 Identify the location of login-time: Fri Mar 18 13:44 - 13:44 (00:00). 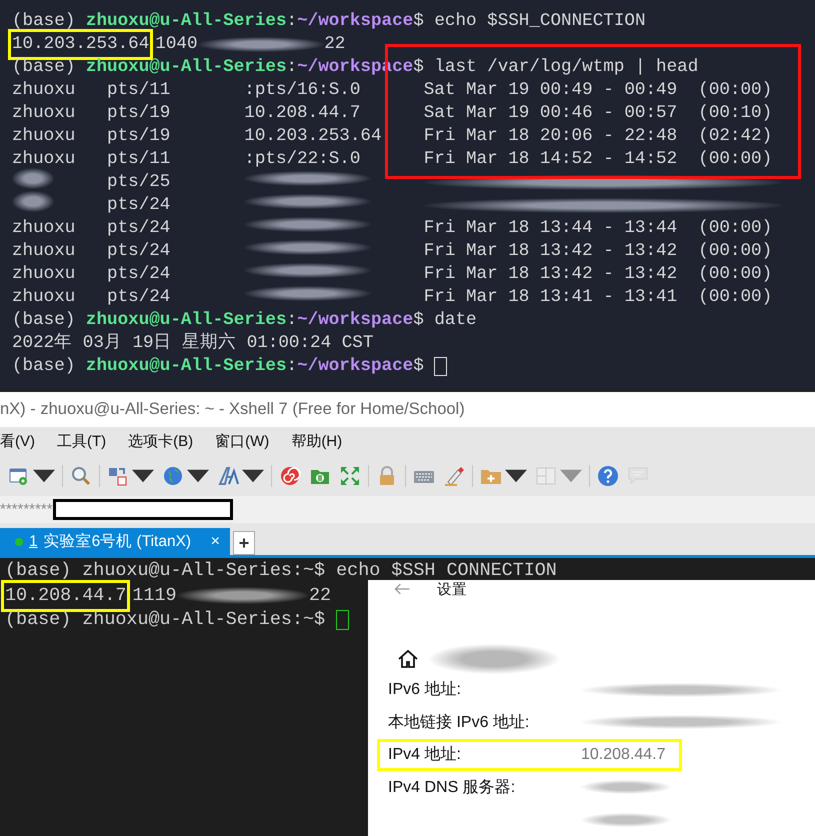
(598, 228).